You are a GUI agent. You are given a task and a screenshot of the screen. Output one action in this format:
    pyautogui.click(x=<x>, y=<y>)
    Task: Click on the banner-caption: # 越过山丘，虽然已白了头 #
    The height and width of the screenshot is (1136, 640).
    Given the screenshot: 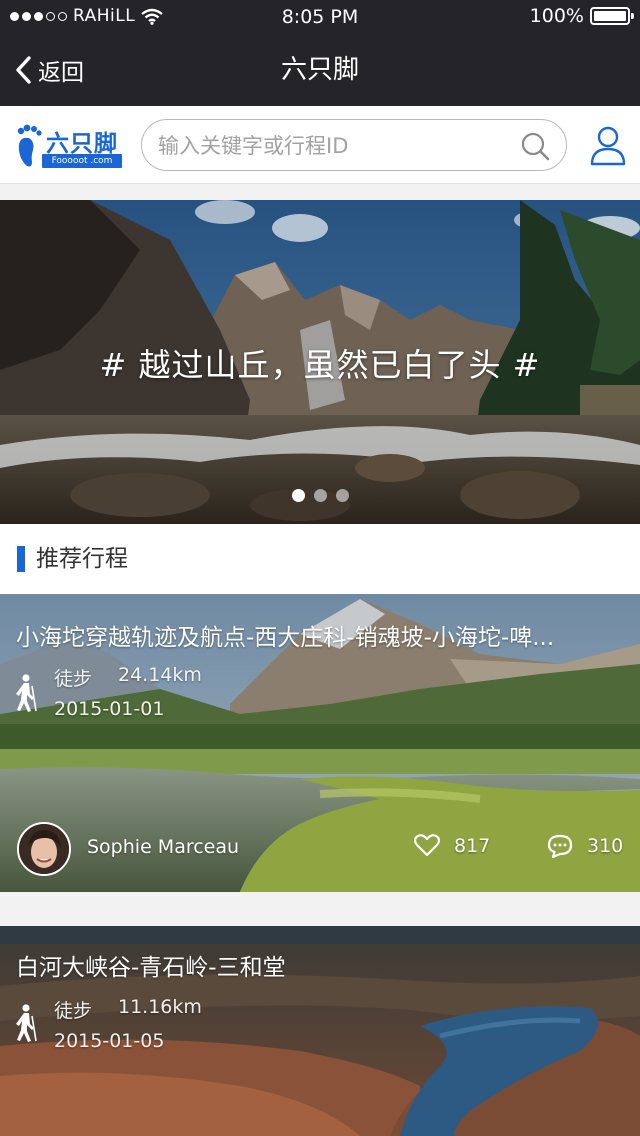 What is the action you would take?
    pyautogui.click(x=320, y=365)
    